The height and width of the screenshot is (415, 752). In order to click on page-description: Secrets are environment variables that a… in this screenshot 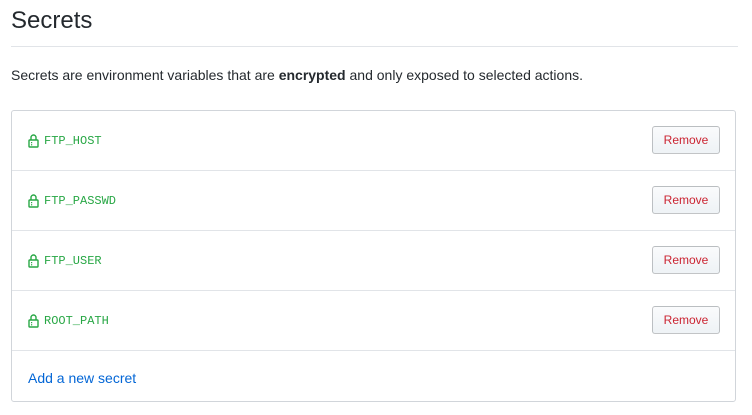, I will do `click(297, 75)`.